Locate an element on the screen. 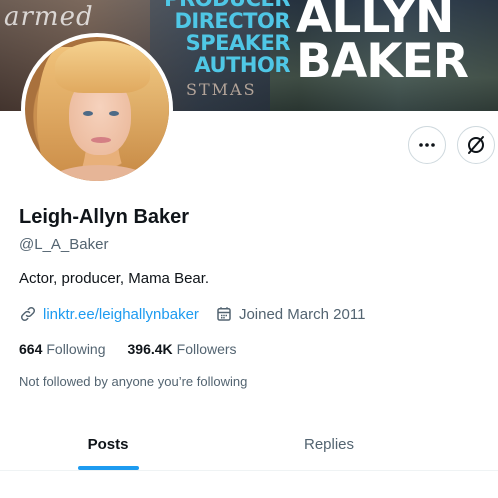  banner-script-text: armed is located at coordinates (49, 17).